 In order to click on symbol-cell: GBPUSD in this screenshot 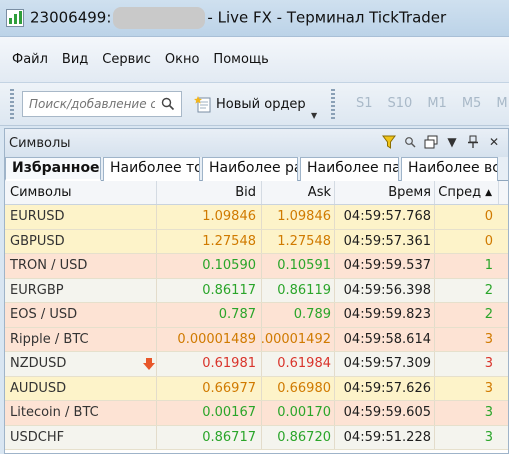, I will do `click(81, 241)`.